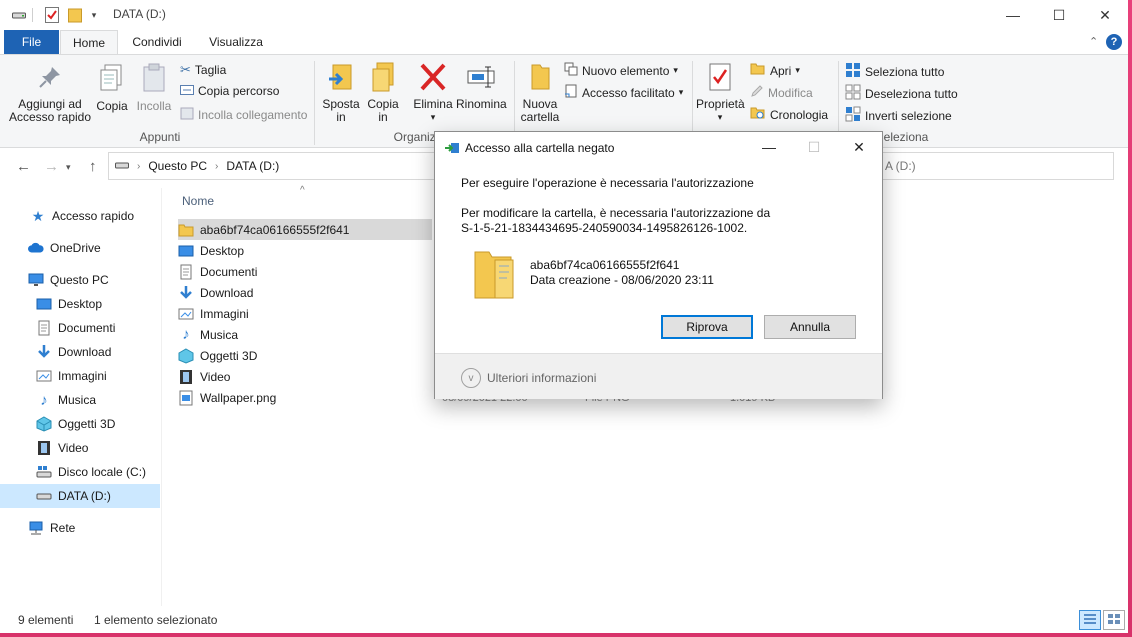 This screenshot has height=637, width=1132. Describe the element at coordinates (623, 92) in the screenshot. I see `easy-access-button: Accesso facilitato ▾` at that location.